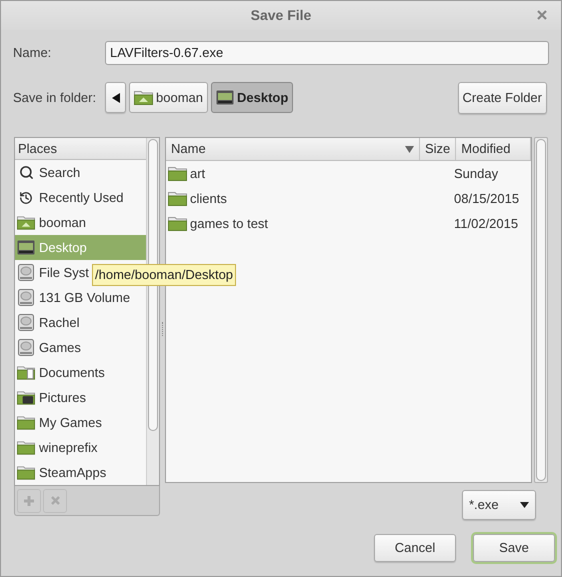 This screenshot has height=577, width=562. I want to click on place-item: My Games, so click(80, 422).